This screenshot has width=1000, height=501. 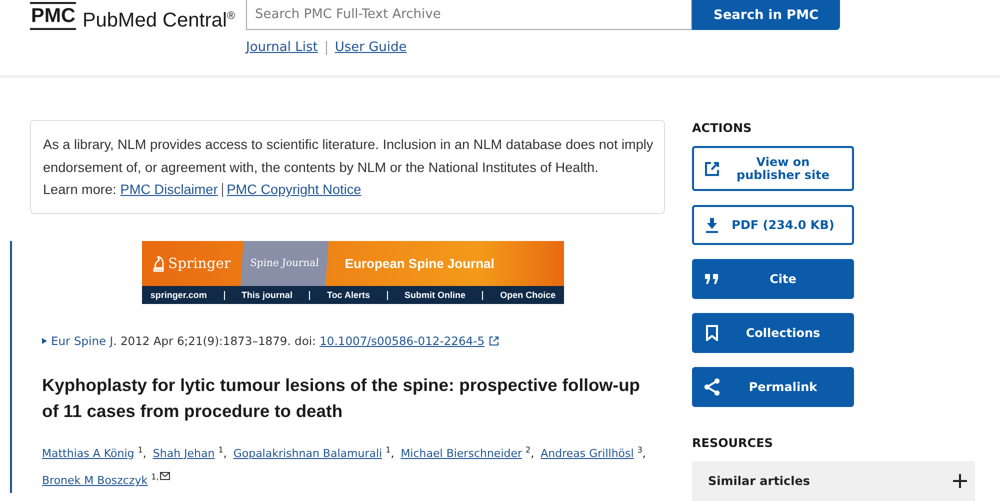 What do you see at coordinates (773, 333) in the screenshot?
I see `action-button: Collections` at bounding box center [773, 333].